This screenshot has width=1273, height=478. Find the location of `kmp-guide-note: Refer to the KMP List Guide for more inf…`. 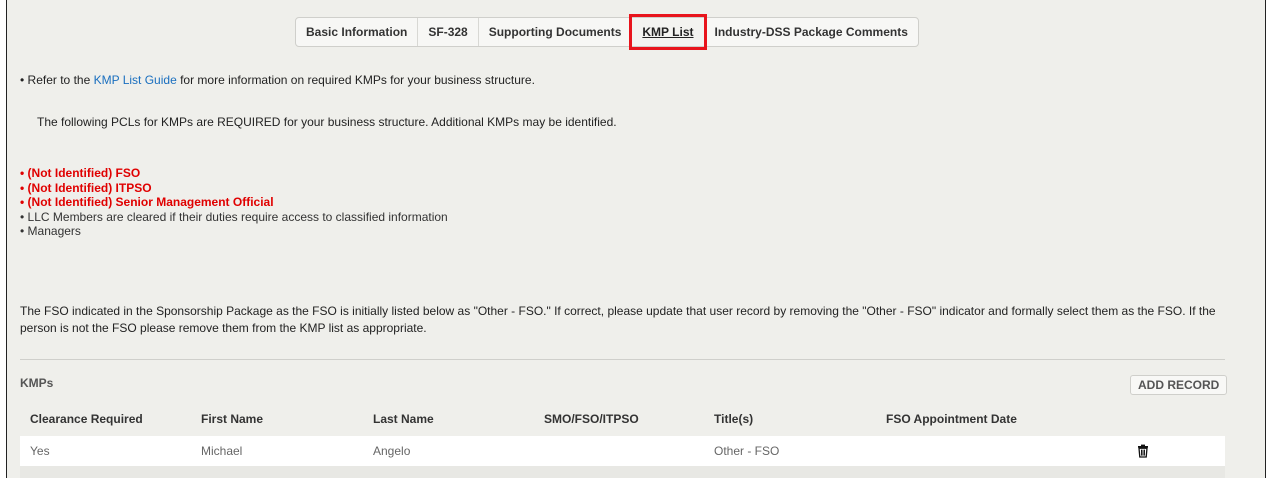

kmp-guide-note: Refer to the KMP List Guide for more inf… is located at coordinates (277, 80).